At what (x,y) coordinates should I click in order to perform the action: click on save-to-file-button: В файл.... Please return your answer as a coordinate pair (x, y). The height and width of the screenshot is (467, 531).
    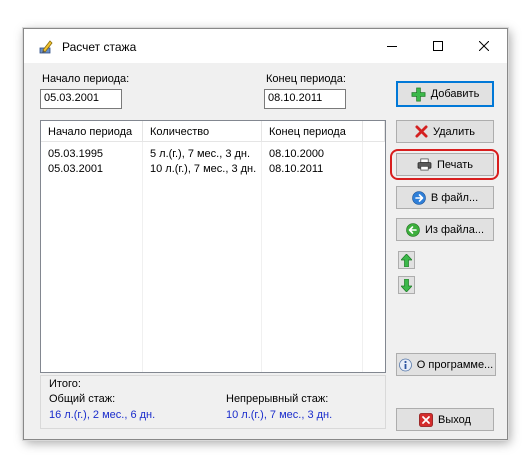
    Looking at the image, I should click on (445, 197).